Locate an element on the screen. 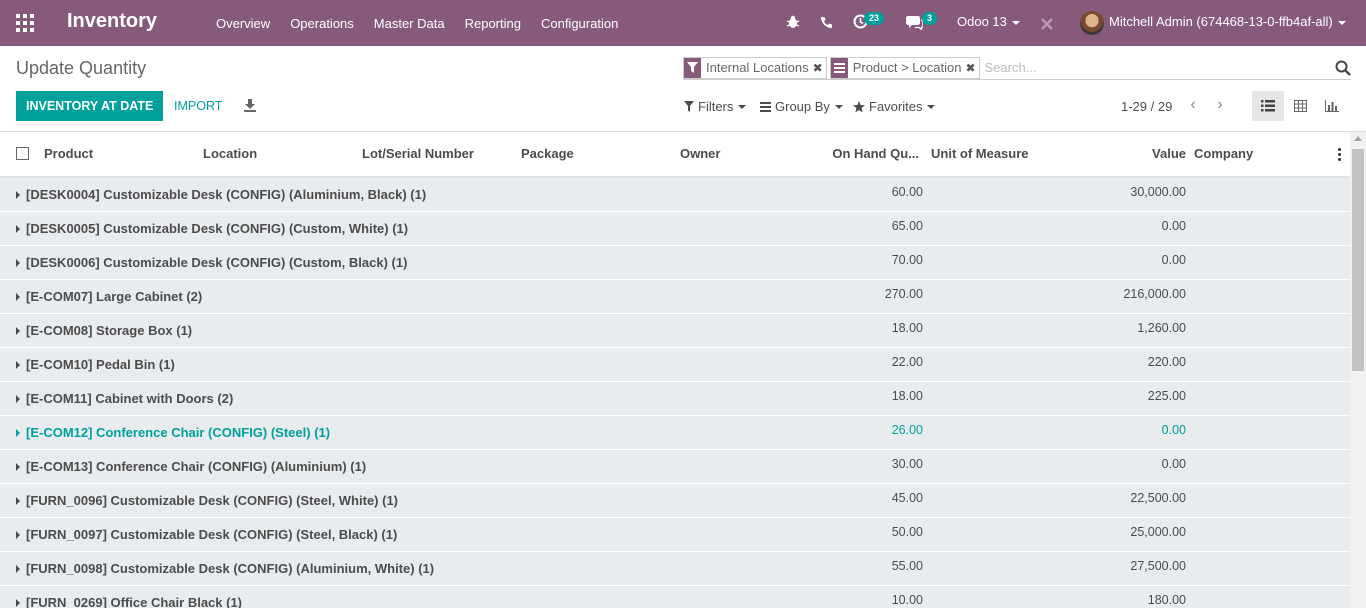 The width and height of the screenshot is (1366, 608). group-qty: 45.00 is located at coordinates (907, 498).